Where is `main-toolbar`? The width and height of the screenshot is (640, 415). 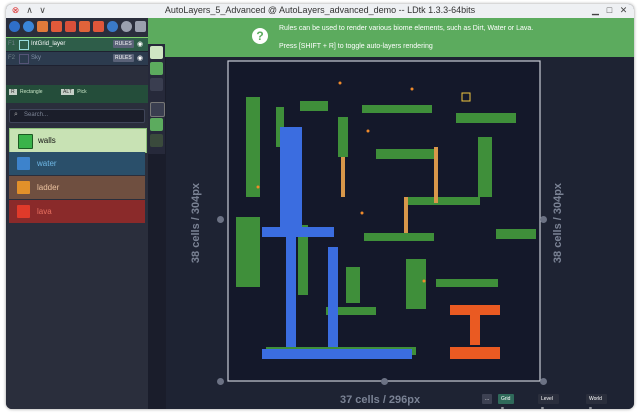 main-toolbar is located at coordinates (77, 27).